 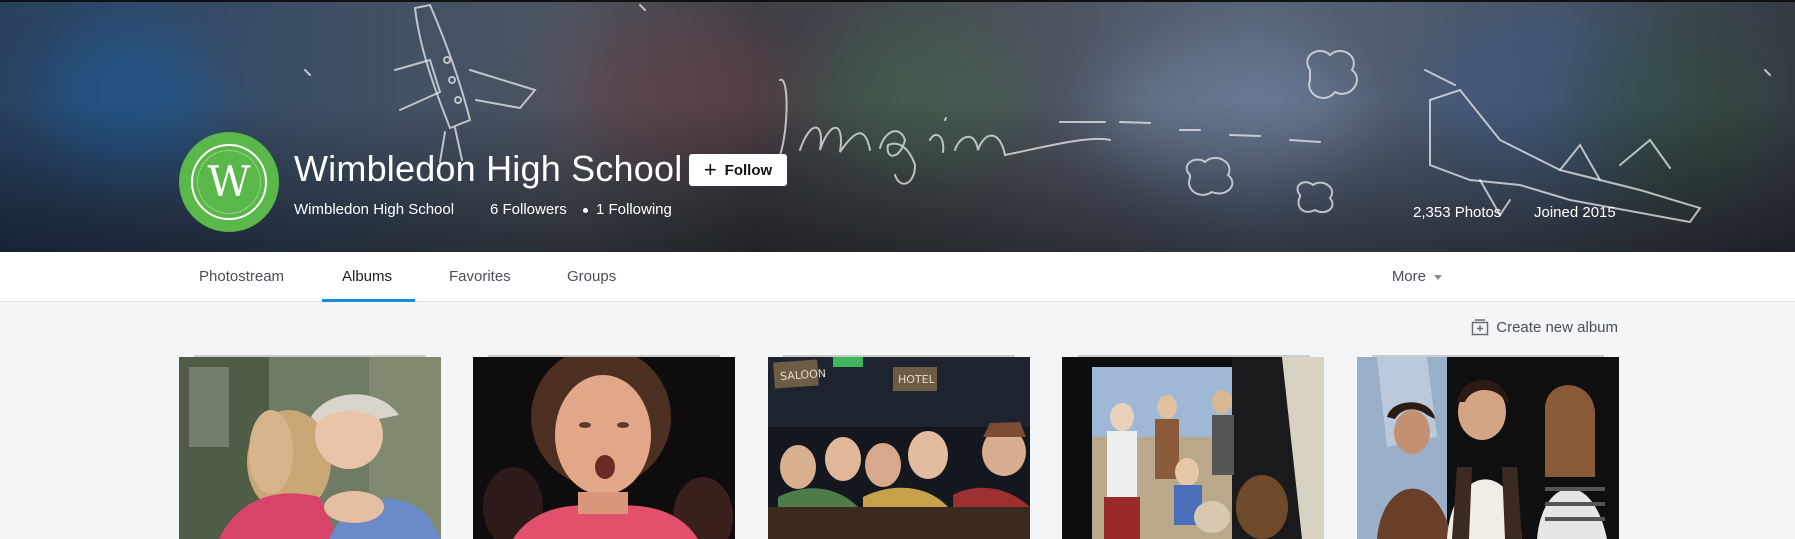 I want to click on separator-dot, so click(x=585, y=210).